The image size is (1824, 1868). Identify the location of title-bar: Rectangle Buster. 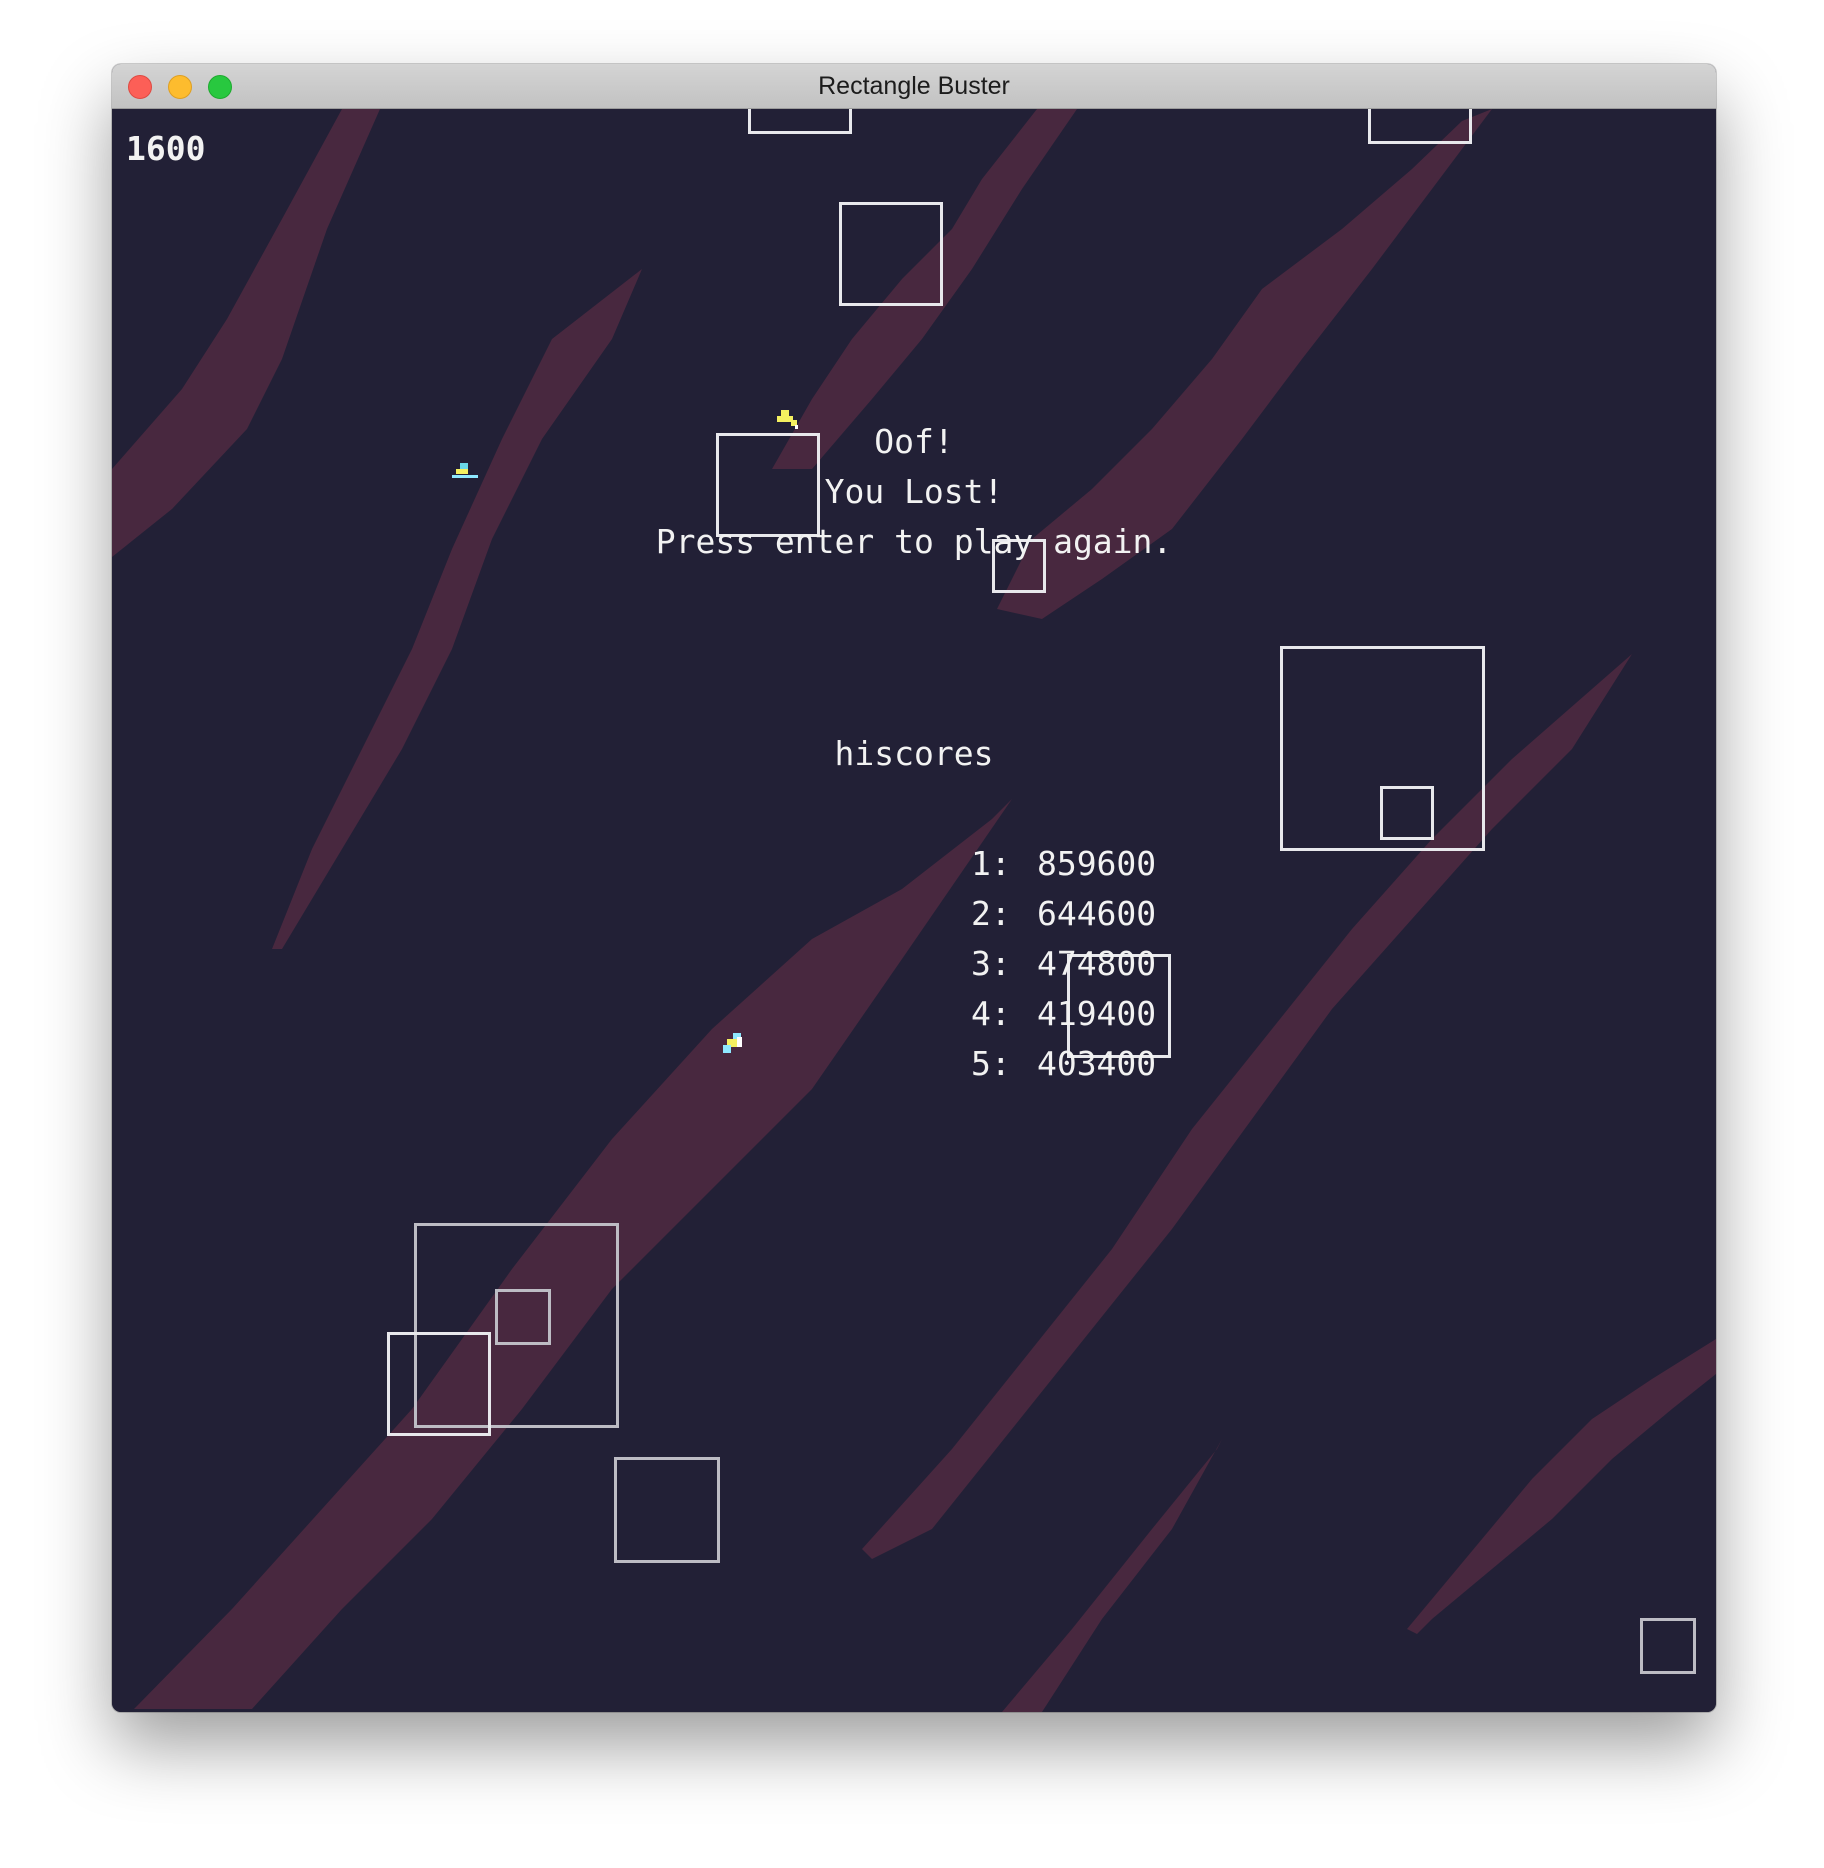
(914, 86).